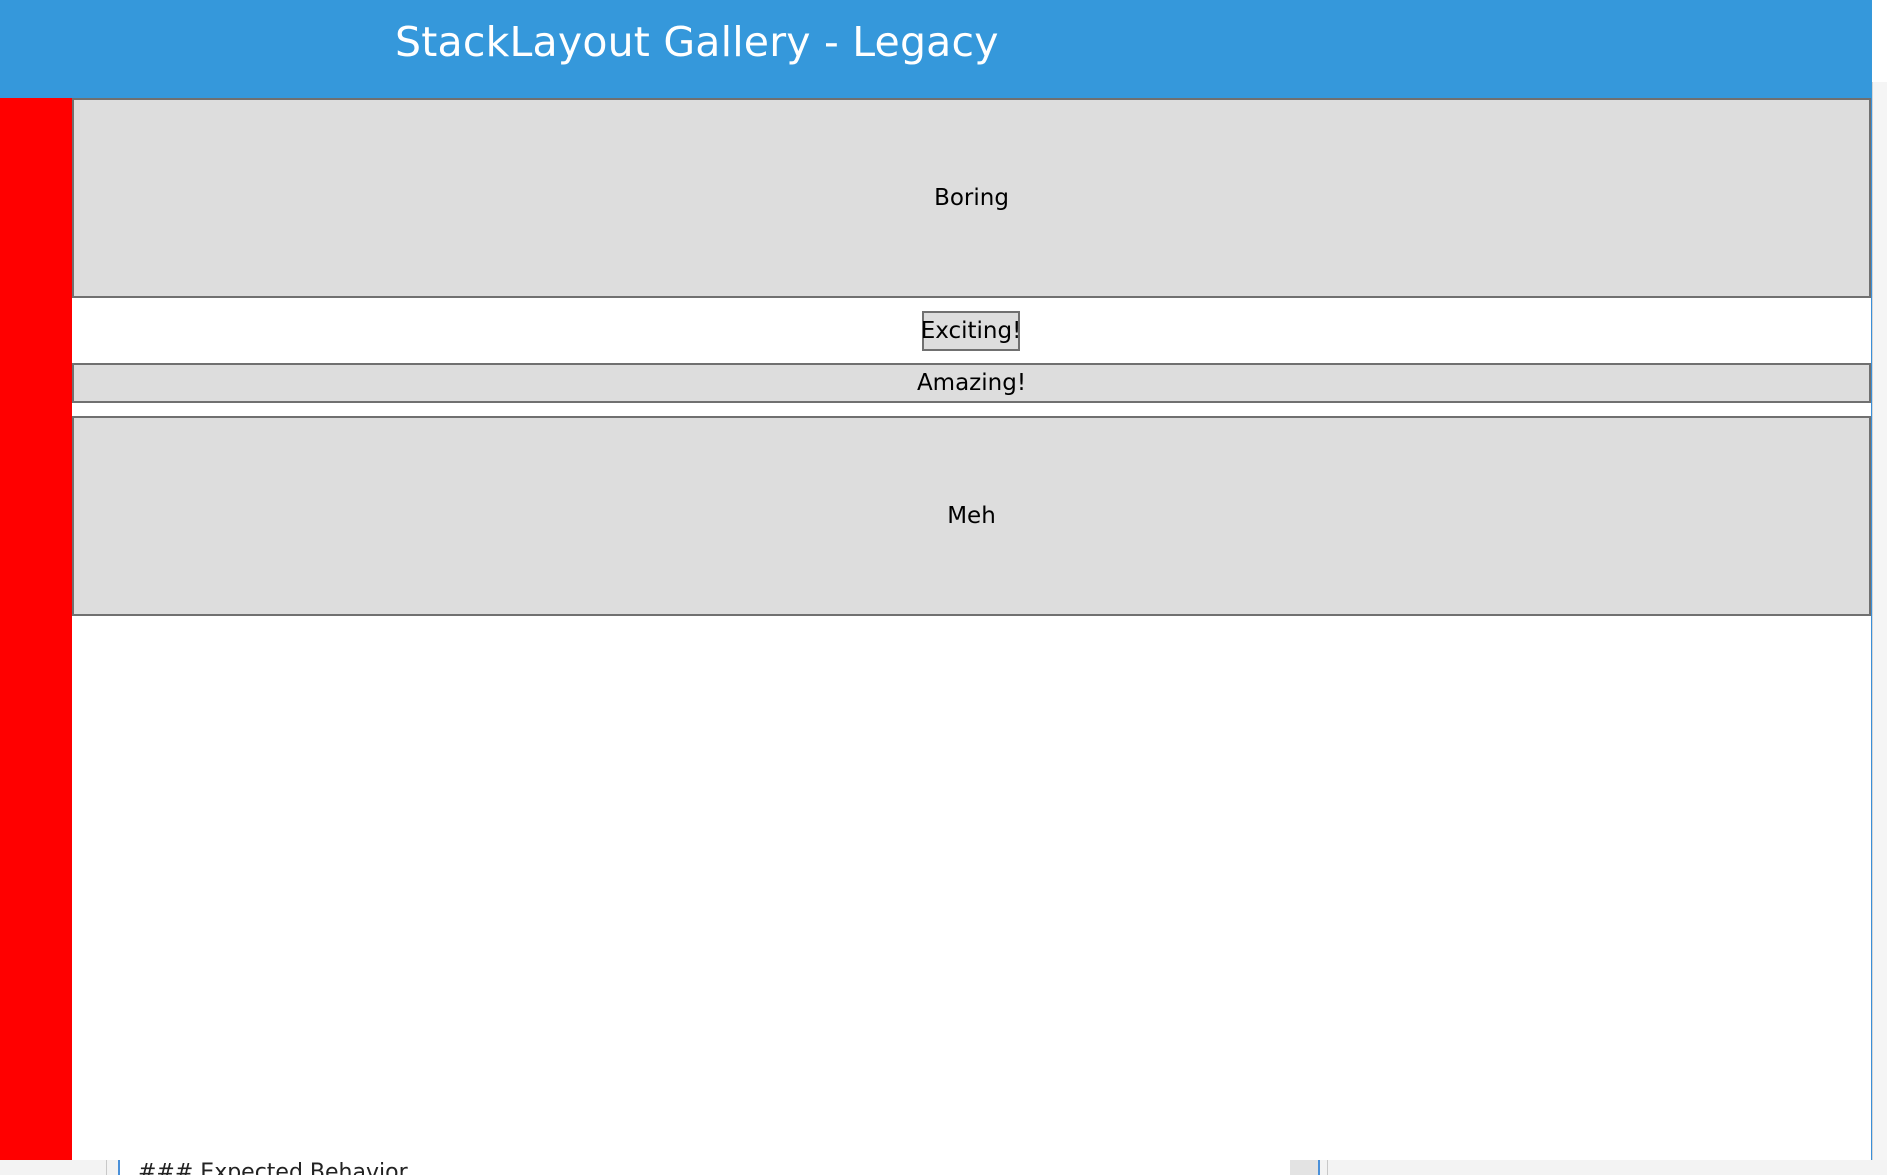 The image size is (1887, 1175). I want to click on page-title: StackLayout Gallery - Legacy, so click(697, 42).